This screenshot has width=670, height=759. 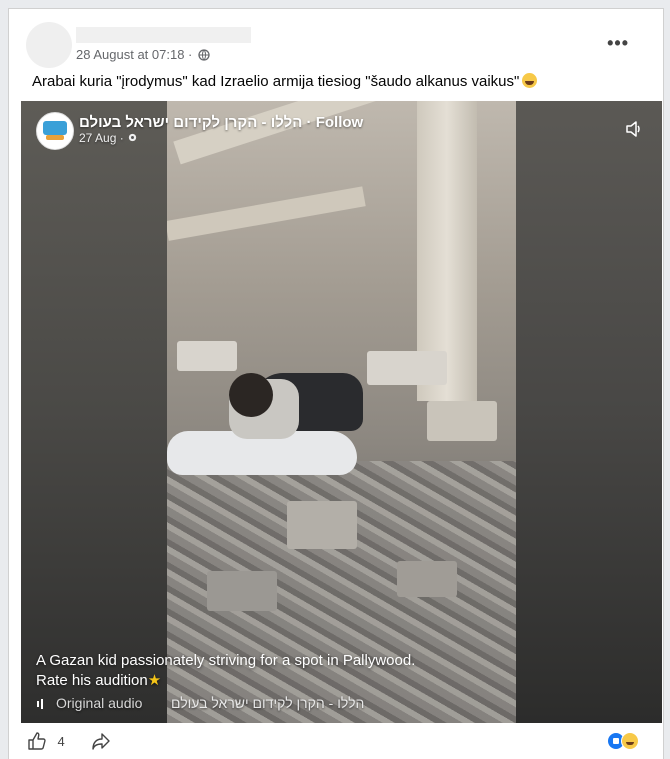 What do you see at coordinates (267, 703) in the screenshot?
I see `audio-page-name: הללו - הקרן לקידום ישראל בעולם` at bounding box center [267, 703].